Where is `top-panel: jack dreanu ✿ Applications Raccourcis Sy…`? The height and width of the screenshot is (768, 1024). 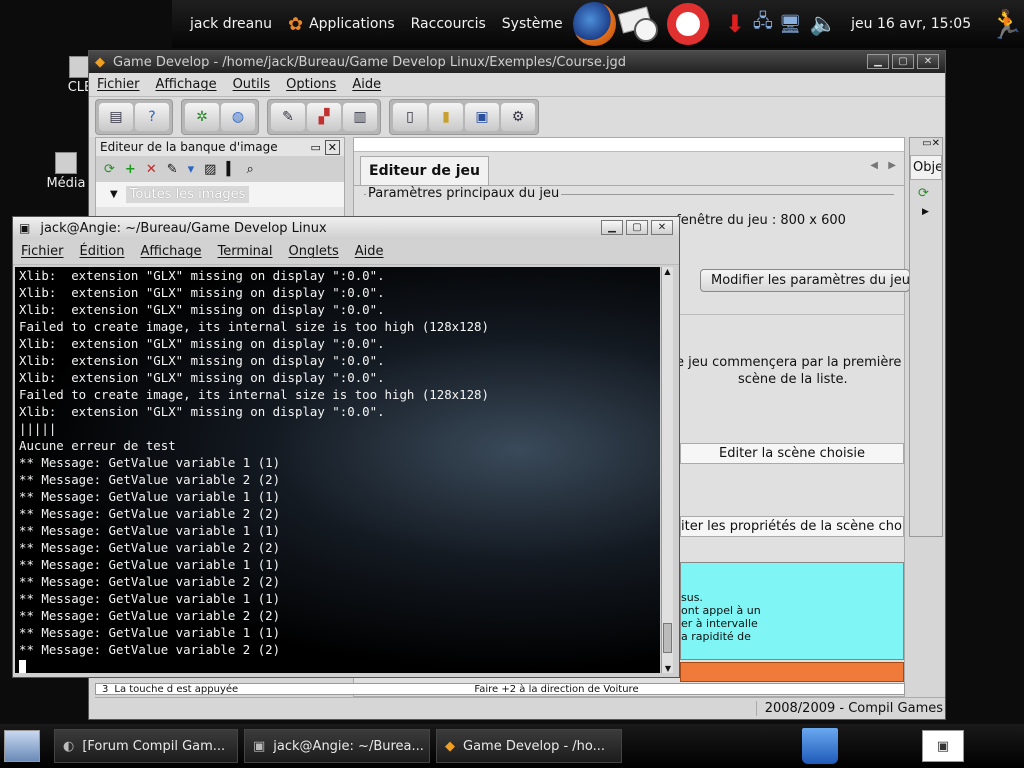
top-panel: jack dreanu ✿ Applications Raccourcis Sy… is located at coordinates (598, 24).